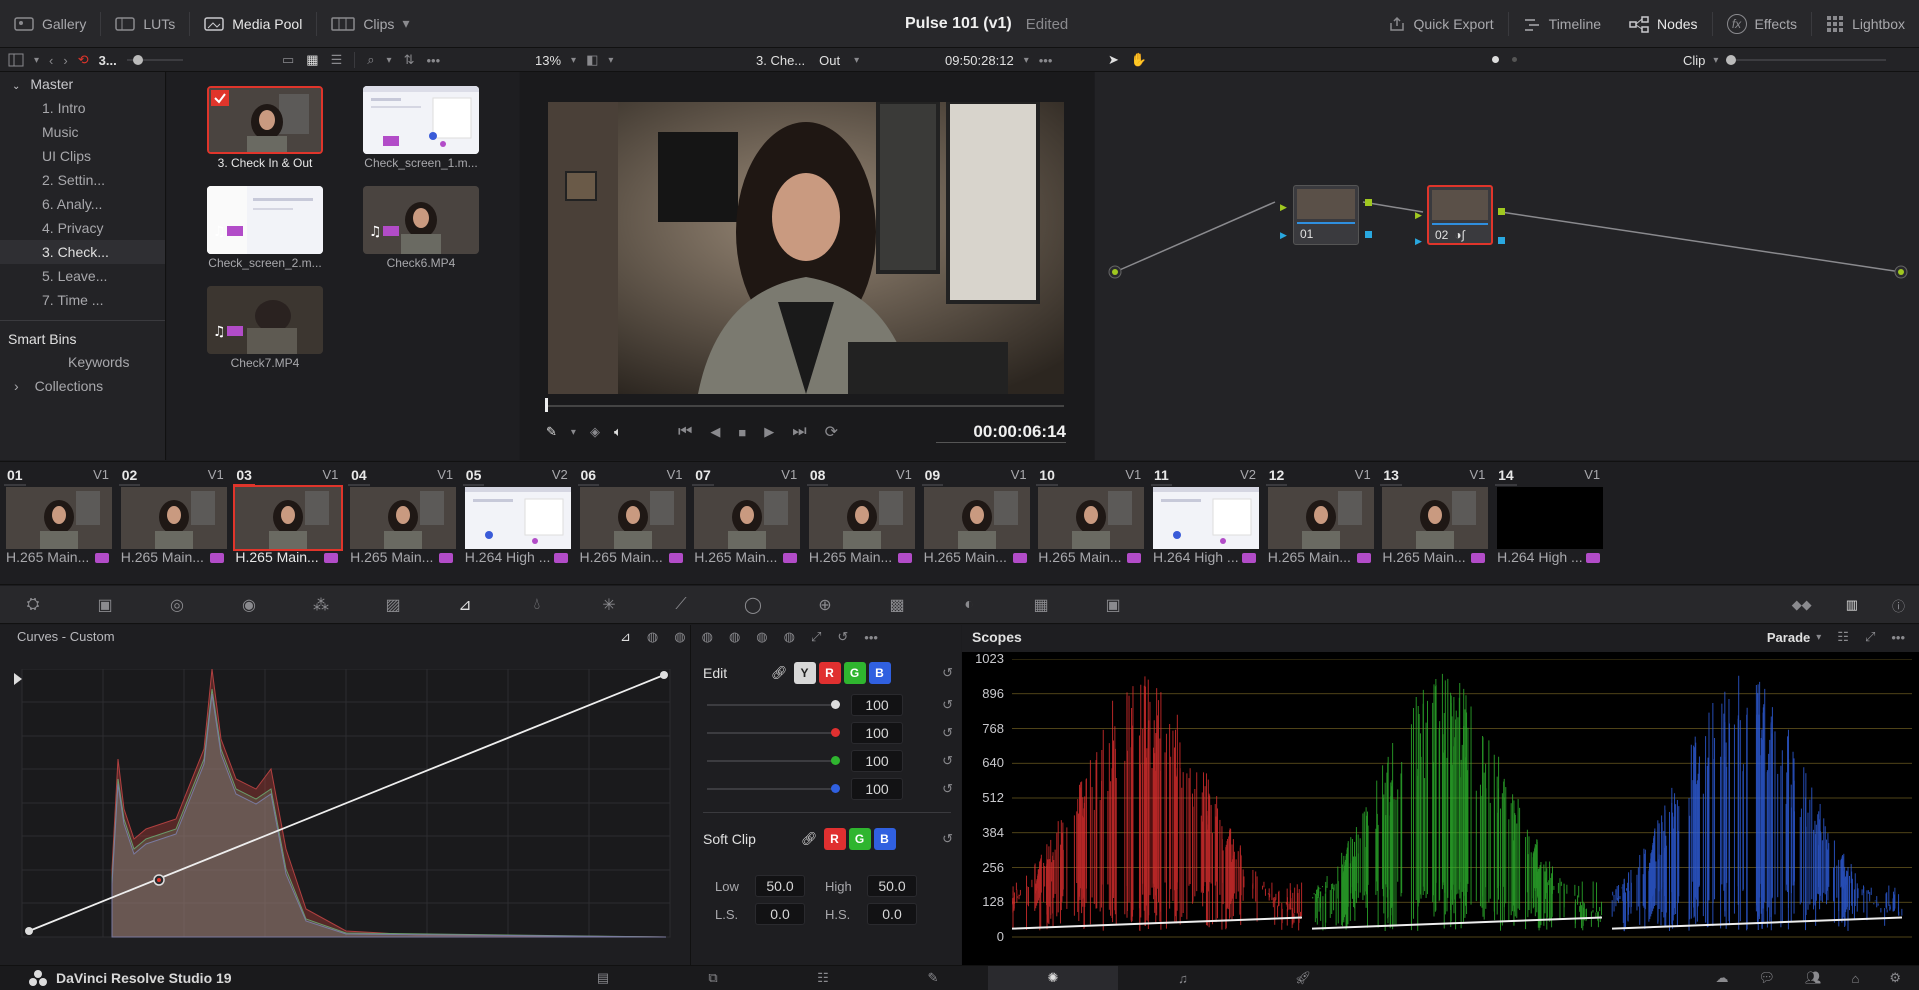 This screenshot has height=990, width=1919. Describe the element at coordinates (823, 978) in the screenshot. I see `edit-page-icon: ☷` at that location.